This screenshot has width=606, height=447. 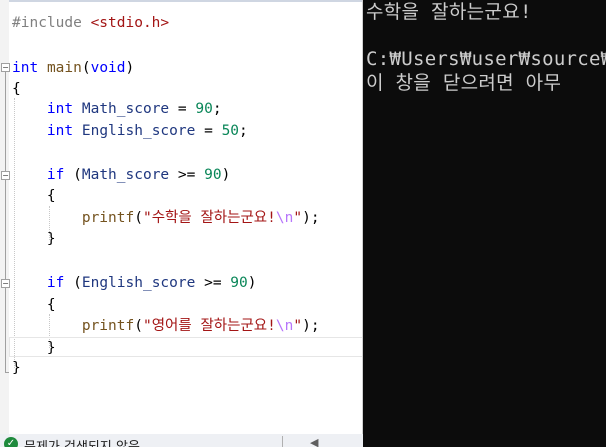 I want to click on chevron-left-icon: ◀, so click(x=314, y=441).